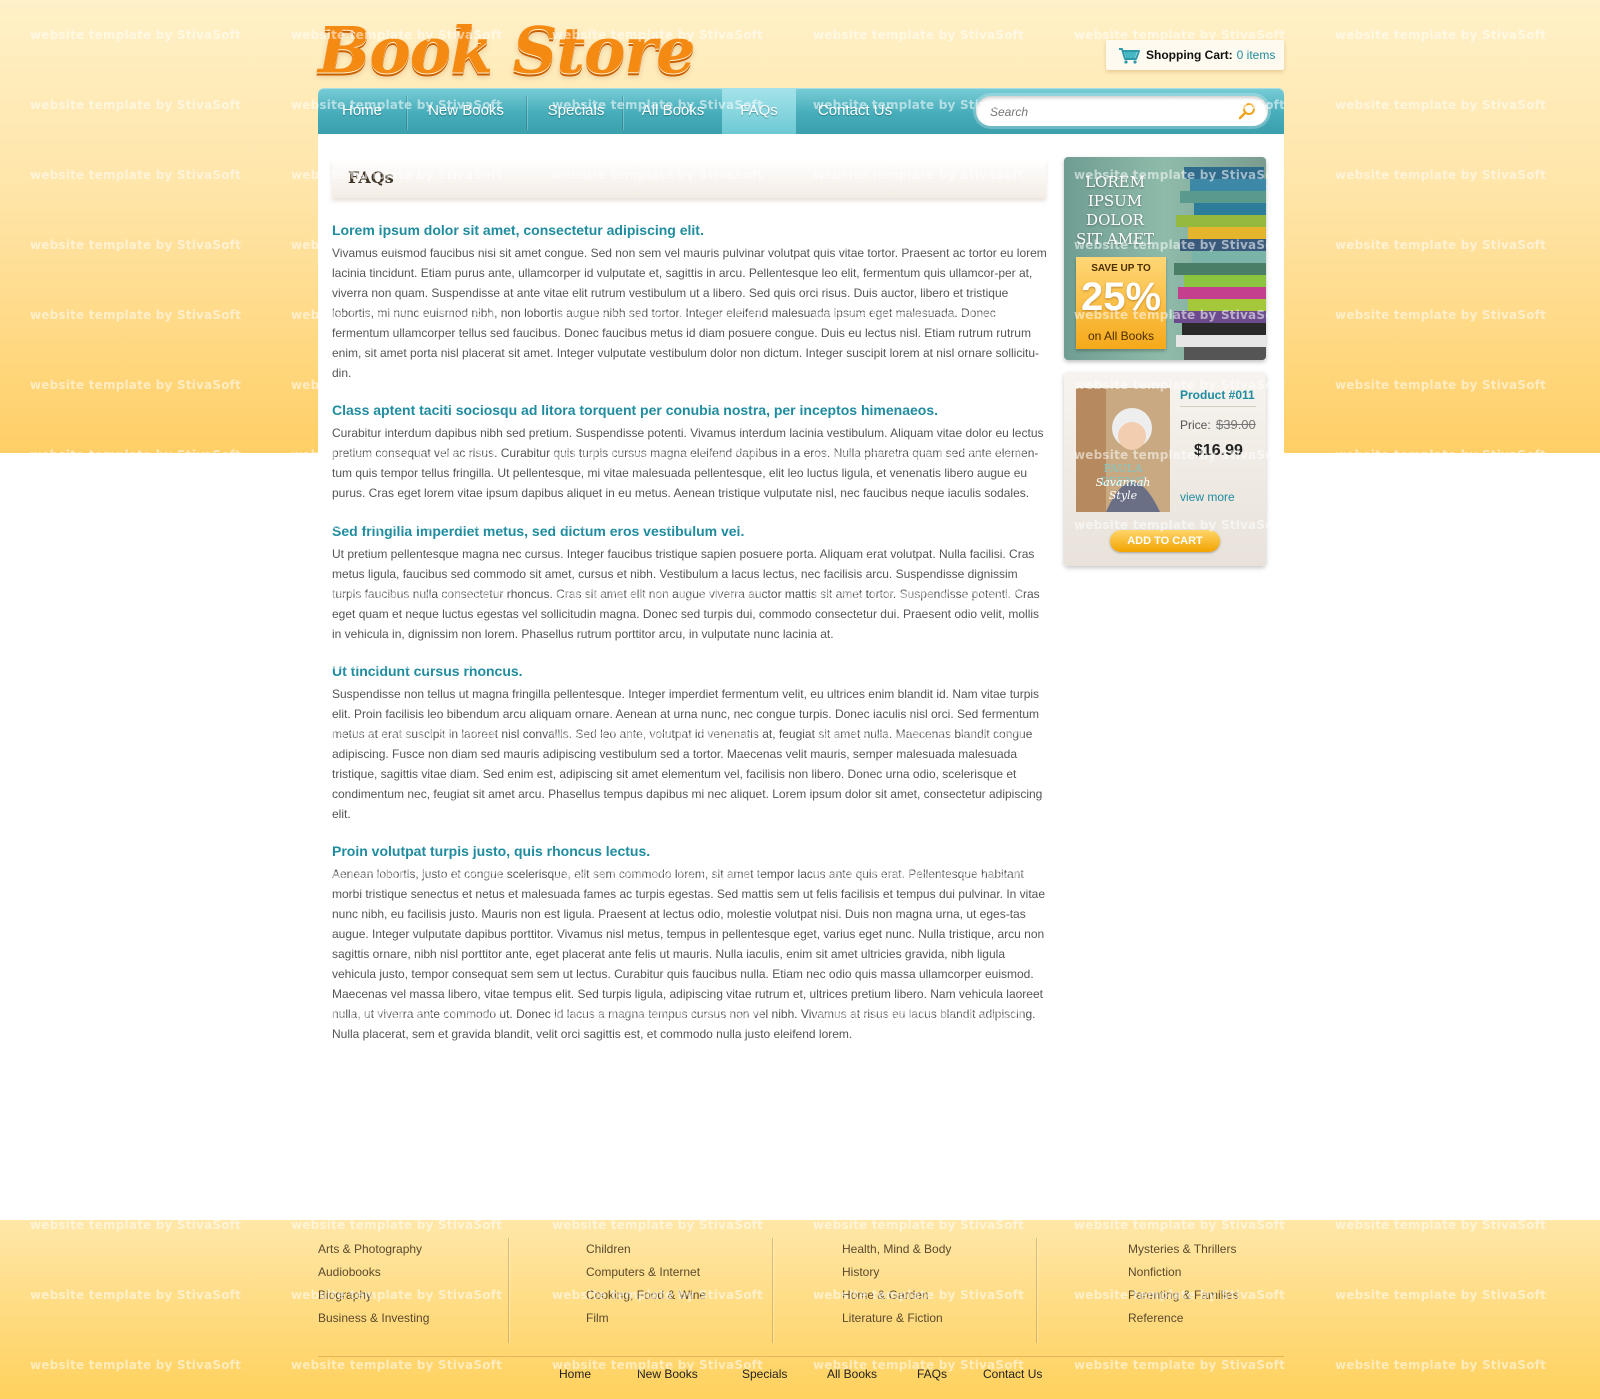 This screenshot has height=1399, width=1600. What do you see at coordinates (1256, 55) in the screenshot?
I see `cart-count-link: 0 items` at bounding box center [1256, 55].